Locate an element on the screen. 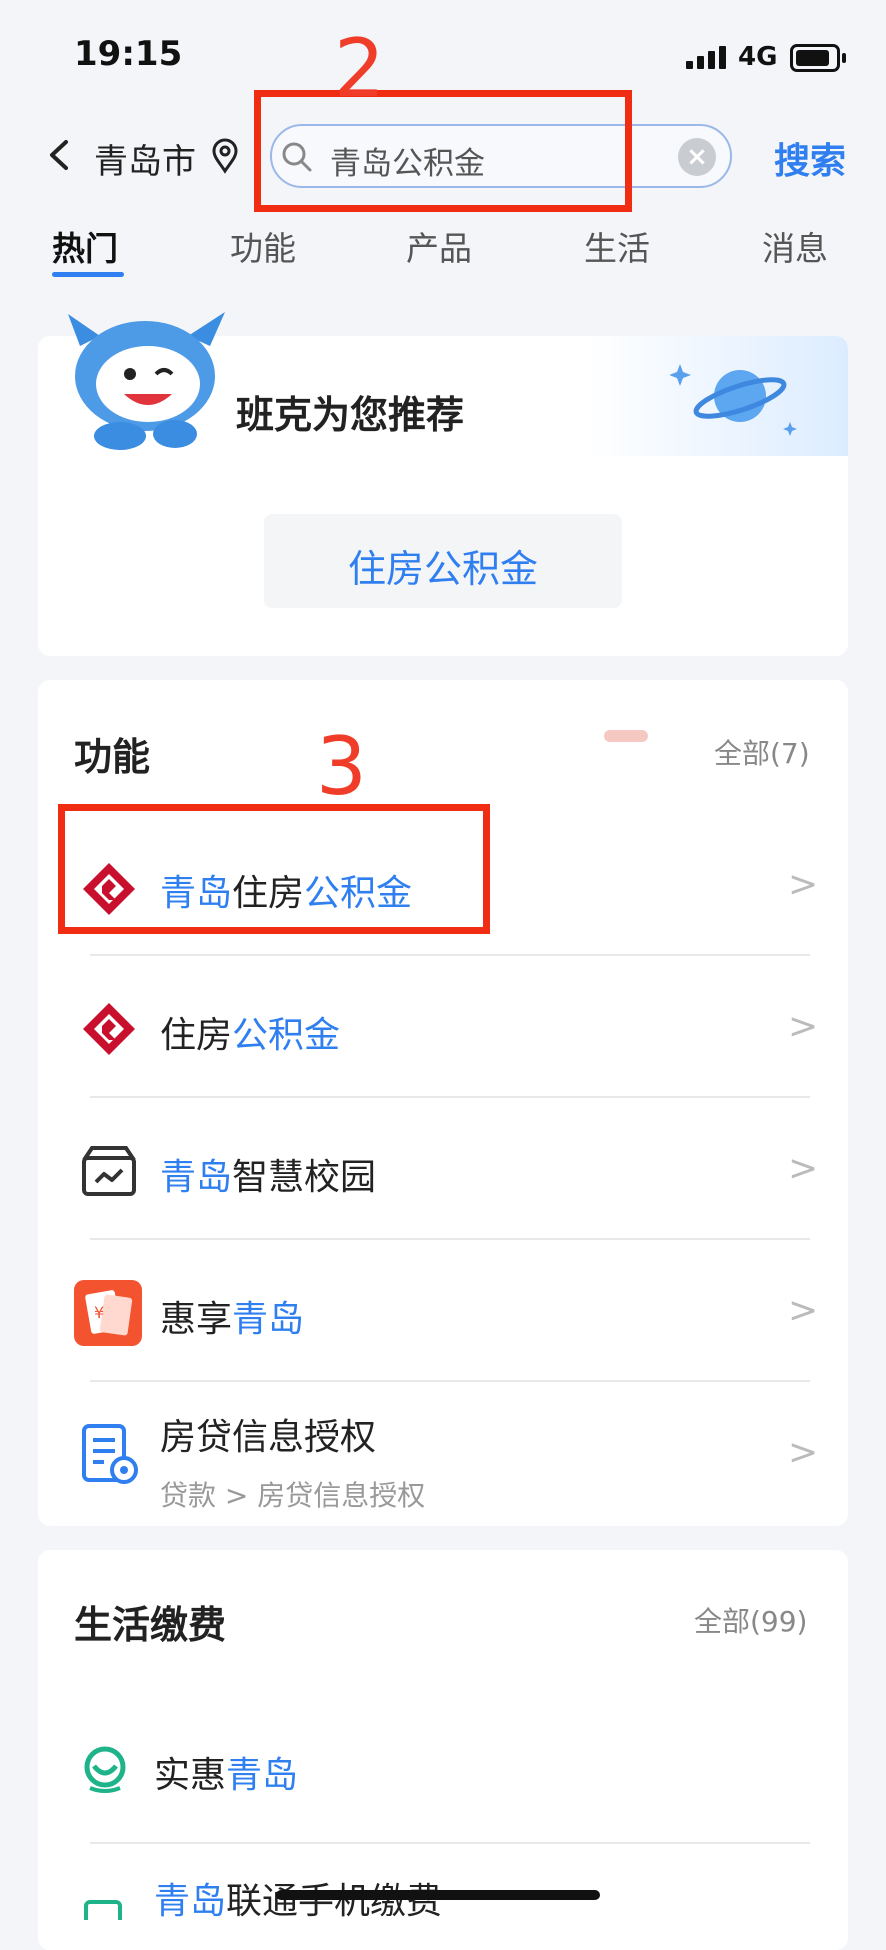 The width and height of the screenshot is (886, 1950). functions-all-link: 全部(7) is located at coordinates (762, 752).